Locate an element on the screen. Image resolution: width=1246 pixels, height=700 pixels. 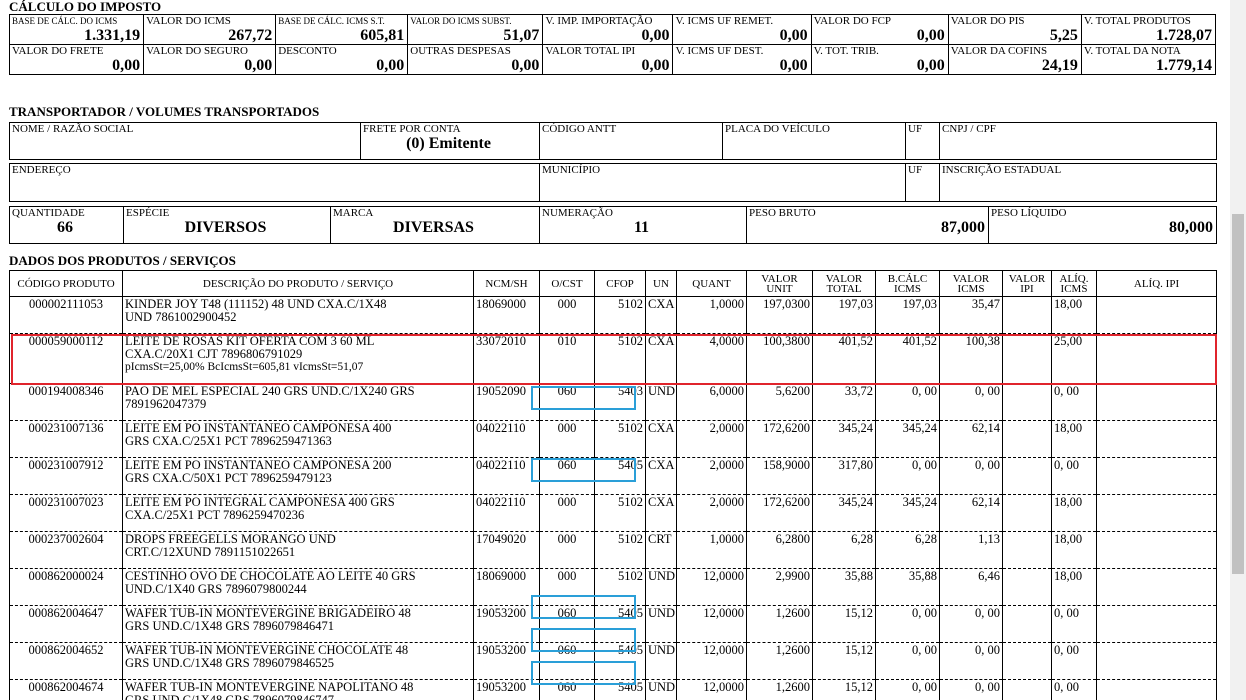
highlight-red-box is located at coordinates (614, 359).